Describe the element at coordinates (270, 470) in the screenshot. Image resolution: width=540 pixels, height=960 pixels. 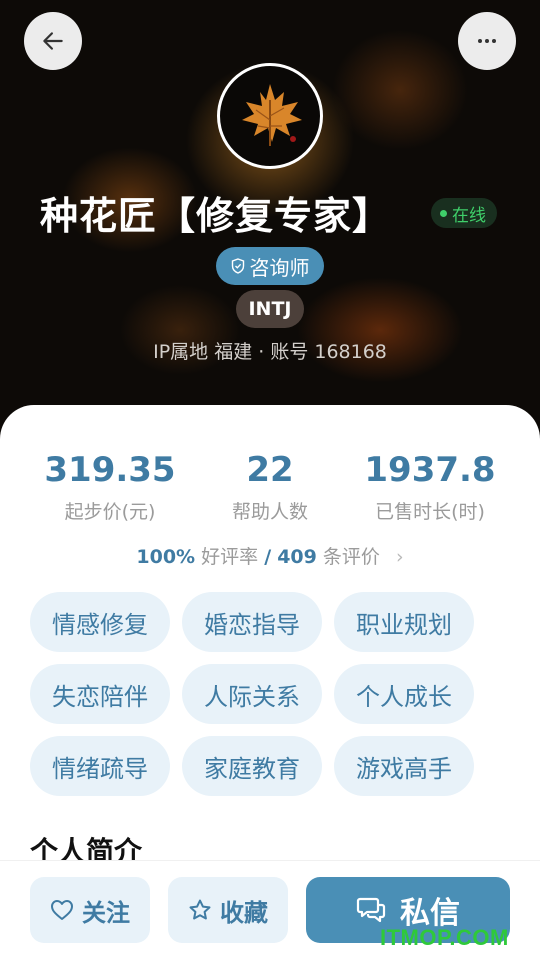
I see `stat-value: 22` at that location.